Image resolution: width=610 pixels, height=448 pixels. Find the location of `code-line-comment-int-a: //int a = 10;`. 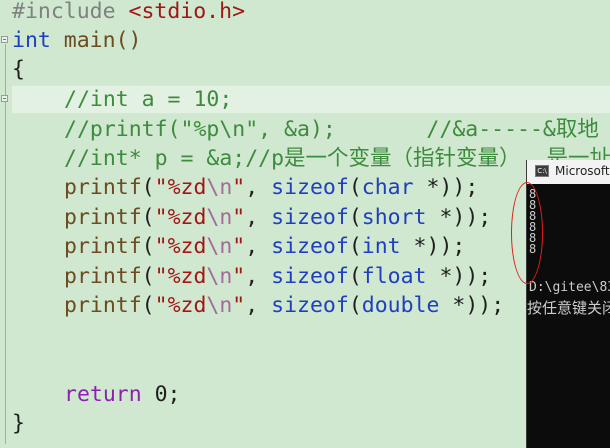

code-line-comment-int-a: //int a = 10; is located at coordinates (148, 99).